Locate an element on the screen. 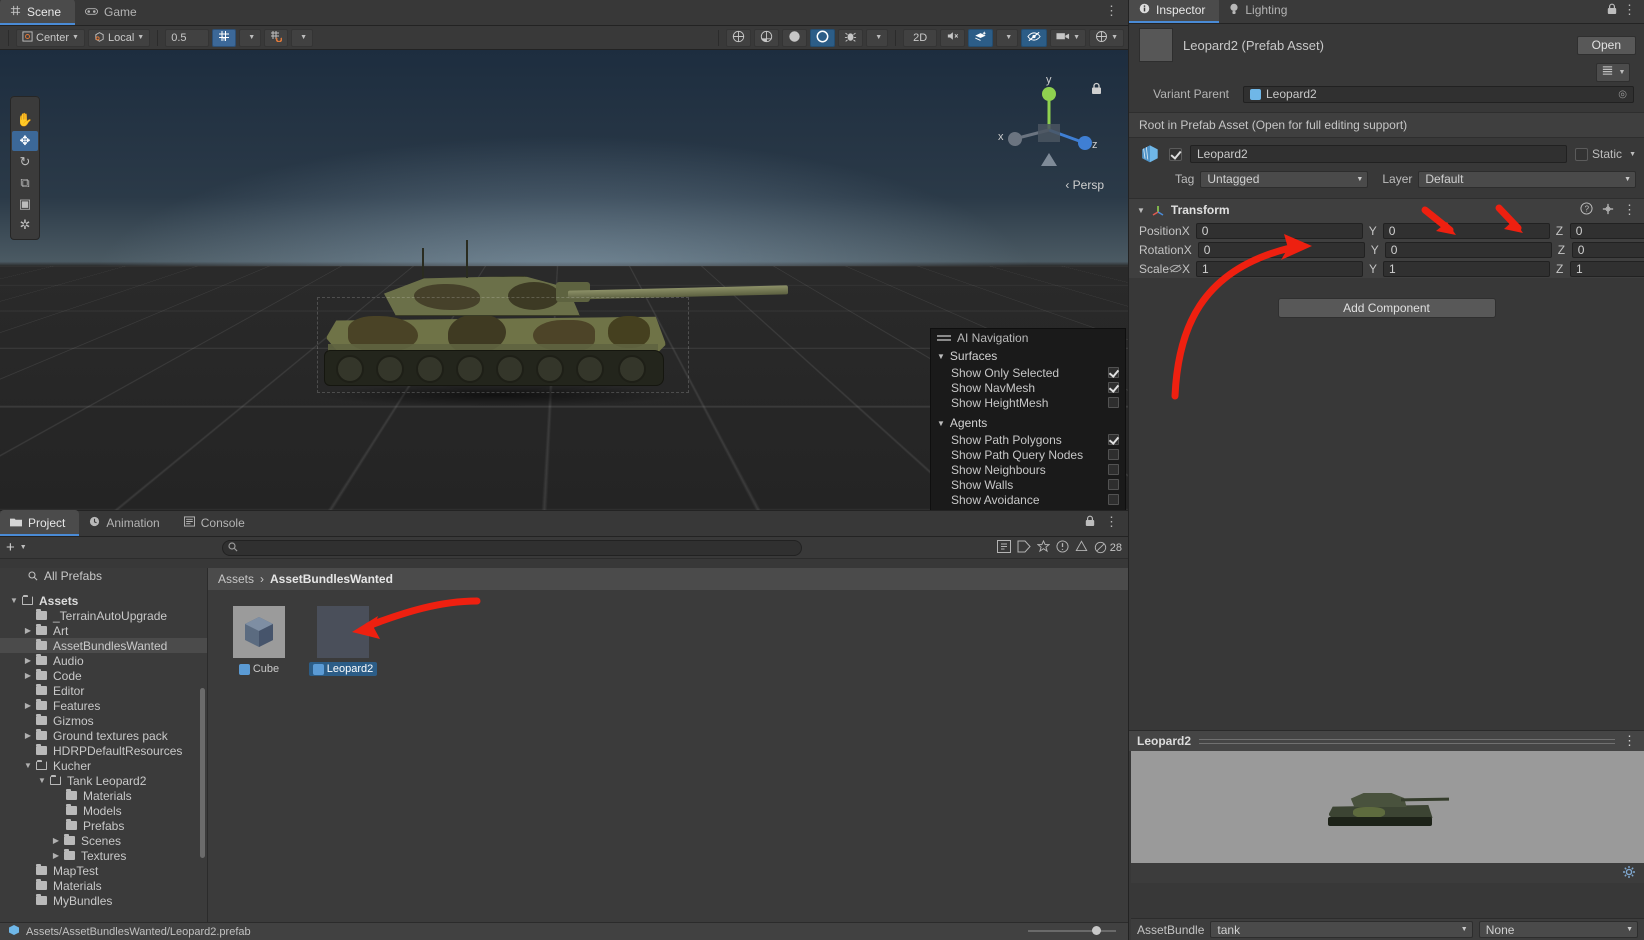 The height and width of the screenshot is (940, 1644). handle-space-dropdown: Local ▼ is located at coordinates (119, 37).